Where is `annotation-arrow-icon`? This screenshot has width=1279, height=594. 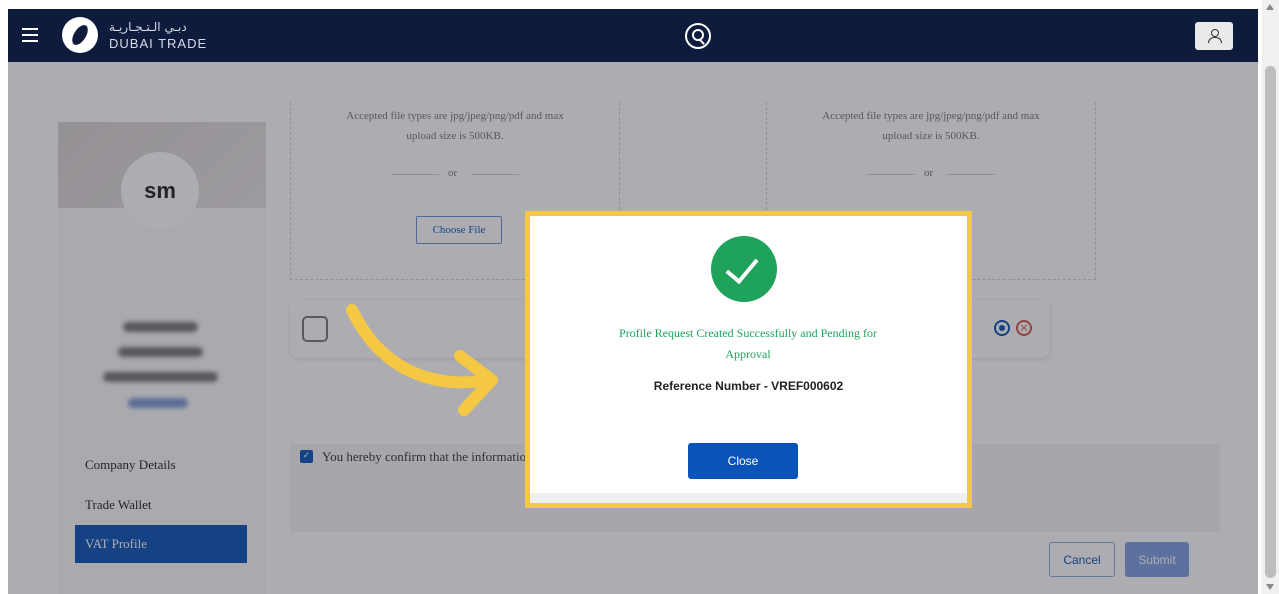 annotation-arrow-icon is located at coordinates (422, 360).